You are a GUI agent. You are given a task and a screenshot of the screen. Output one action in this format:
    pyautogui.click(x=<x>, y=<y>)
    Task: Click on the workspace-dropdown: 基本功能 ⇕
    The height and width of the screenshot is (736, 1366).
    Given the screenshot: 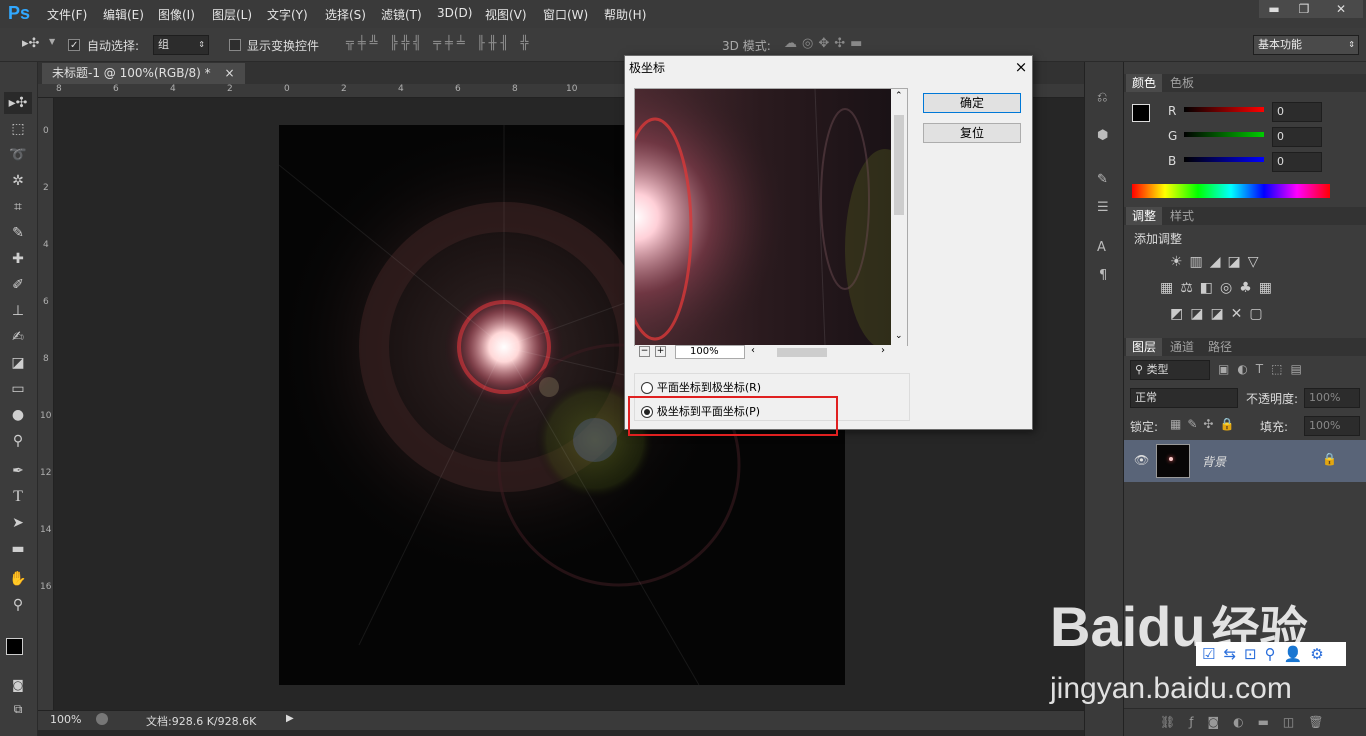 What is the action you would take?
    pyautogui.click(x=1306, y=45)
    